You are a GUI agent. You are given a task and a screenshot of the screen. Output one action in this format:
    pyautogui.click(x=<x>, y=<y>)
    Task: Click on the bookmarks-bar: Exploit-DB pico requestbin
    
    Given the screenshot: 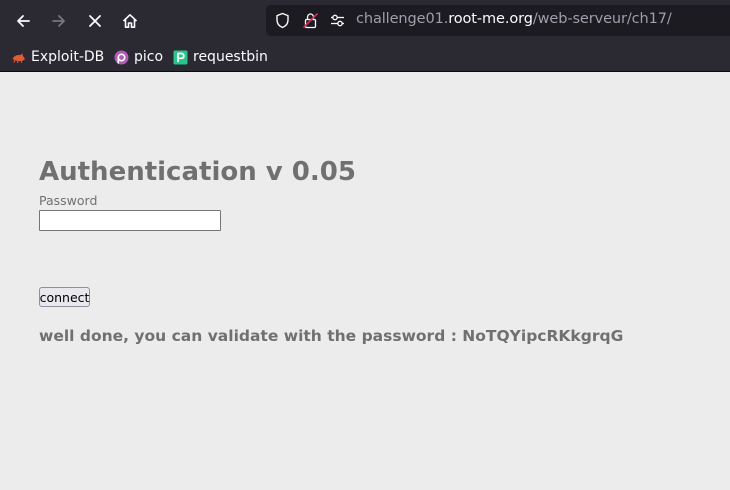 What is the action you would take?
    pyautogui.click(x=365, y=57)
    